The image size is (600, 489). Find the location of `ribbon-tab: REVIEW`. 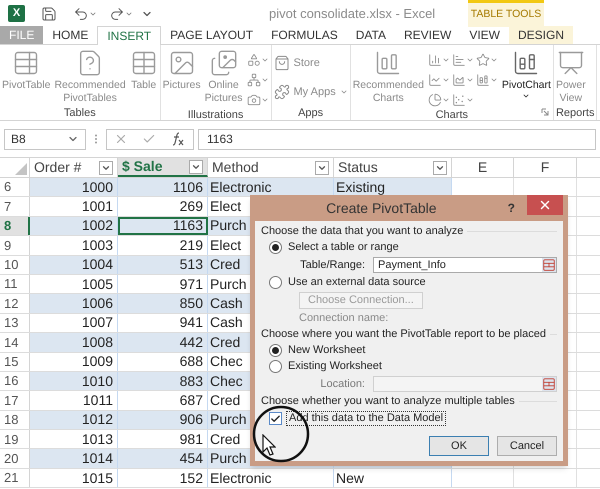

ribbon-tab: REVIEW is located at coordinates (427, 35).